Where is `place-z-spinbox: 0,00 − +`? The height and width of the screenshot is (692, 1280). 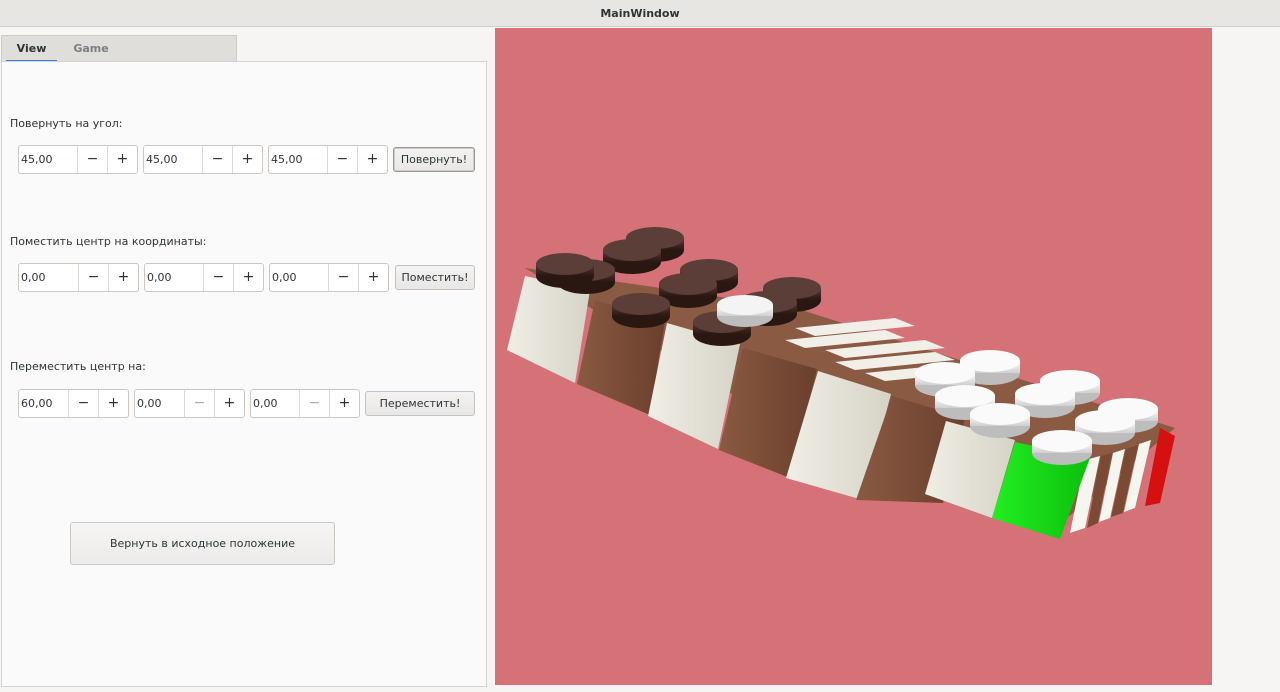
place-z-spinbox: 0,00 − + is located at coordinates (329, 277).